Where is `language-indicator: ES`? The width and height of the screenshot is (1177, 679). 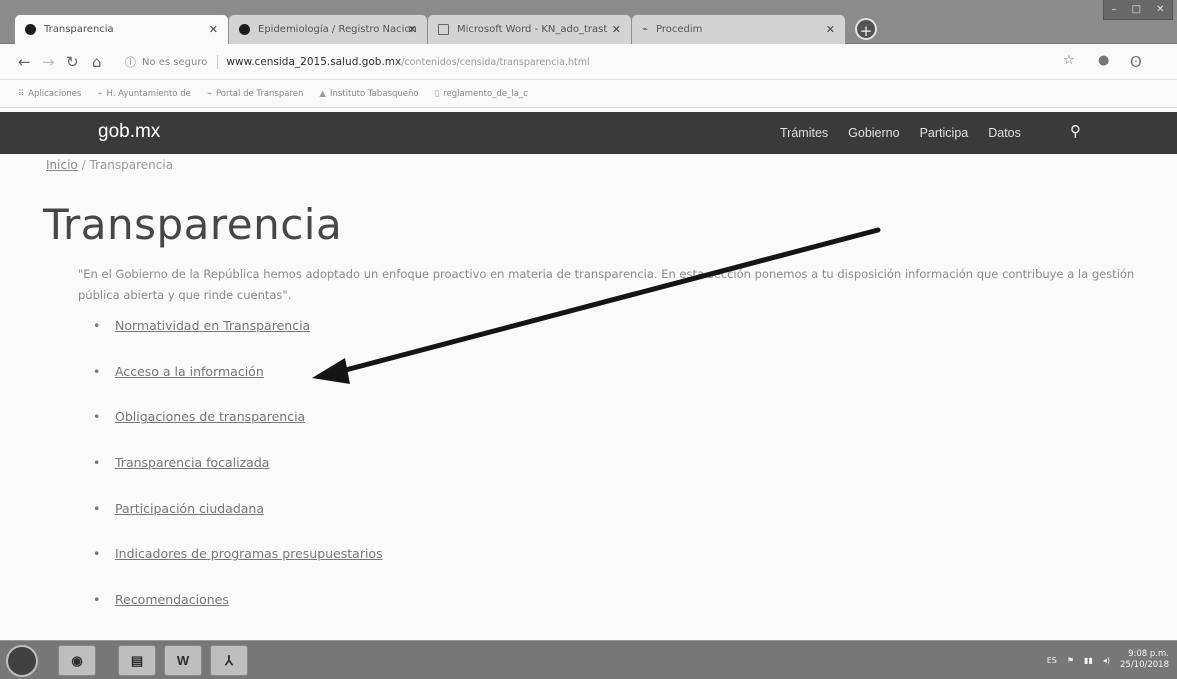
language-indicator: ES is located at coordinates (1052, 660).